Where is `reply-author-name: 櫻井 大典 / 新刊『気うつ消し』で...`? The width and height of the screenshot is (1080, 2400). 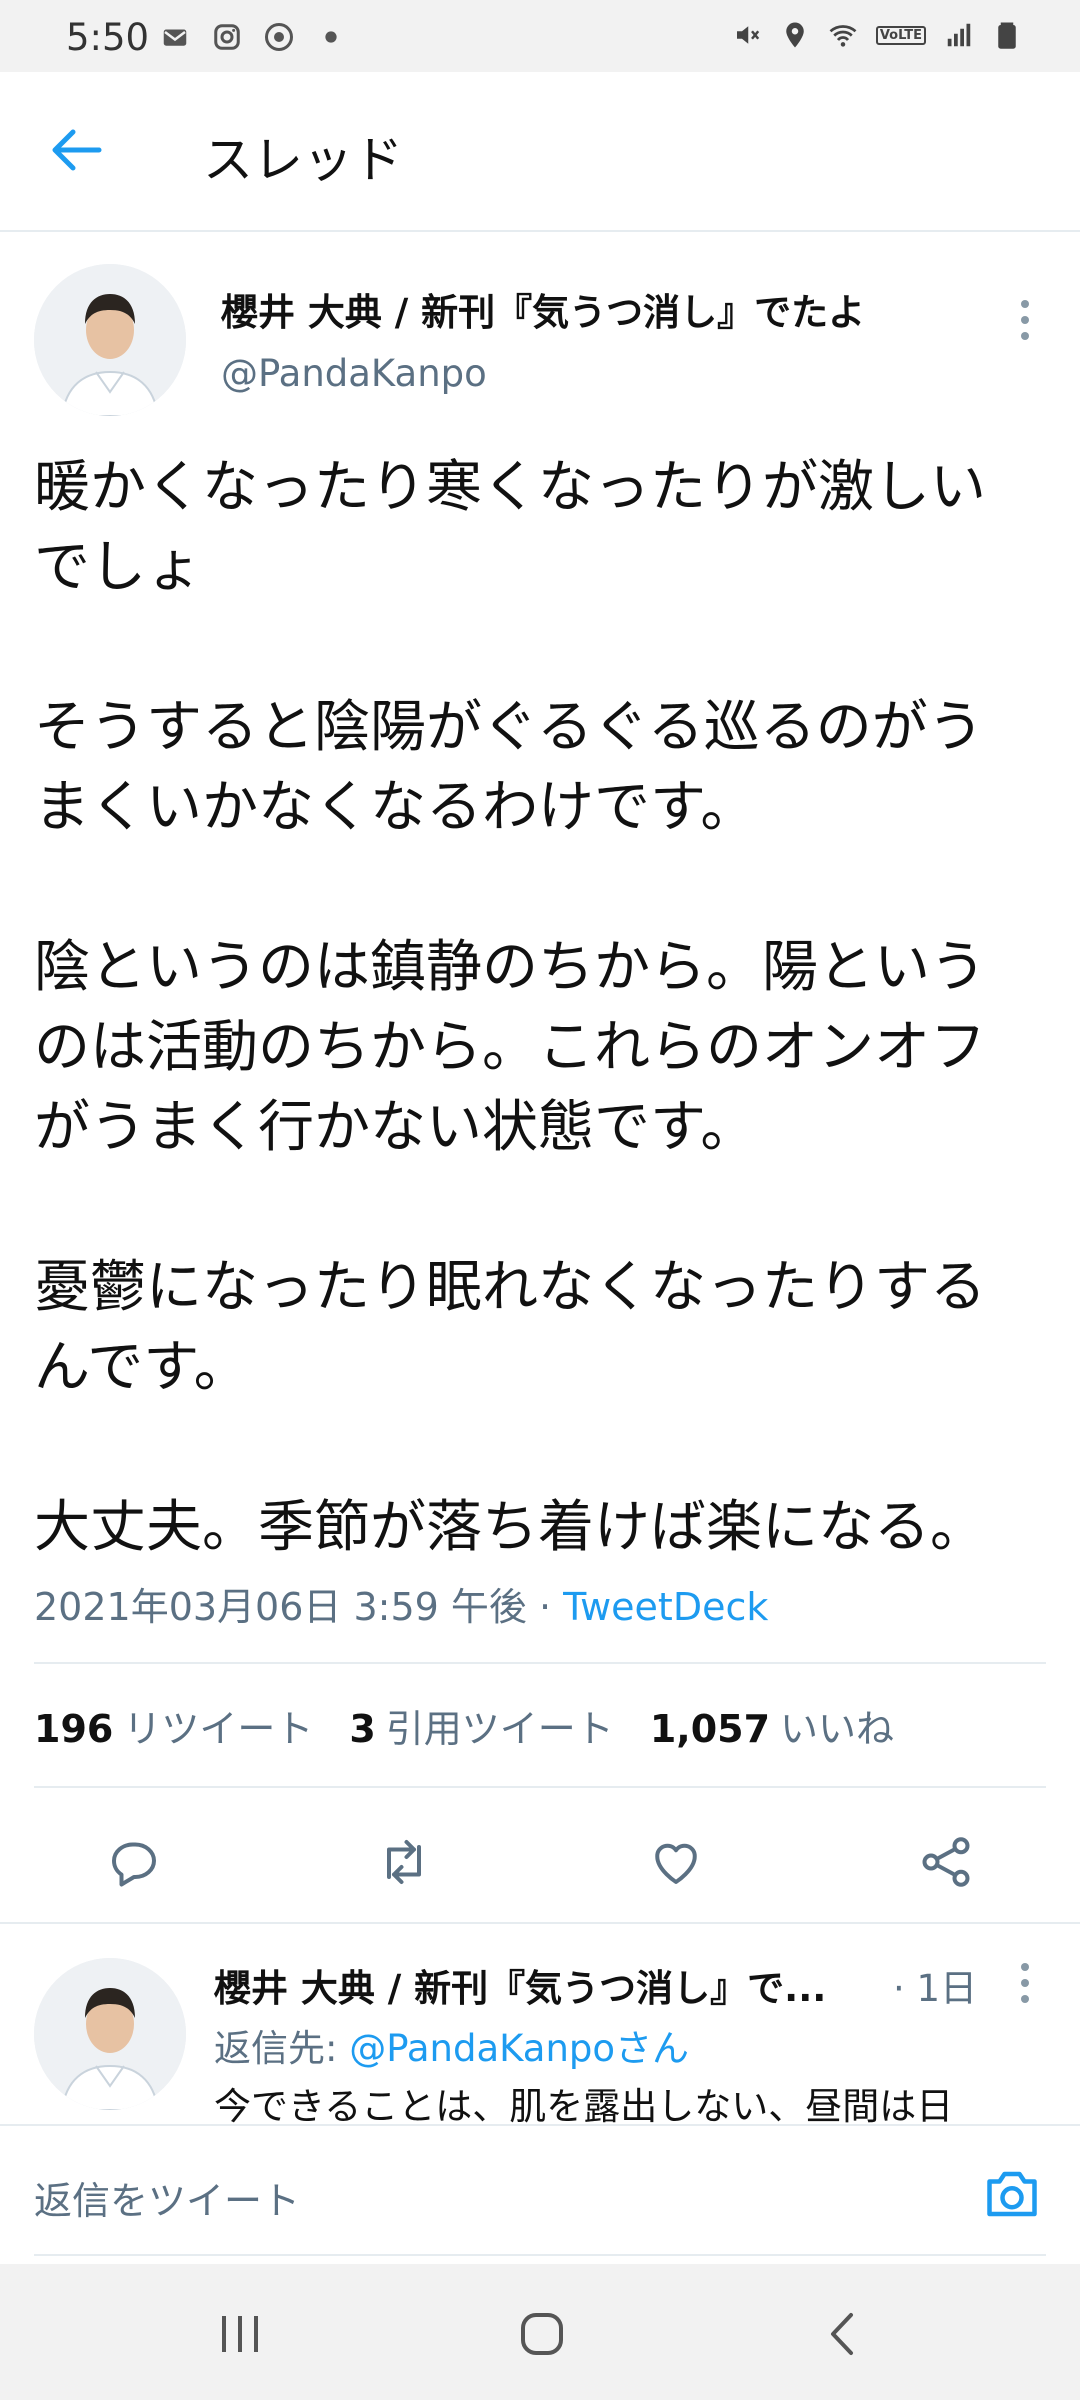
reply-author-name: 櫻井 大典 / 新刊『気うつ消し』で... is located at coordinates (520, 1985).